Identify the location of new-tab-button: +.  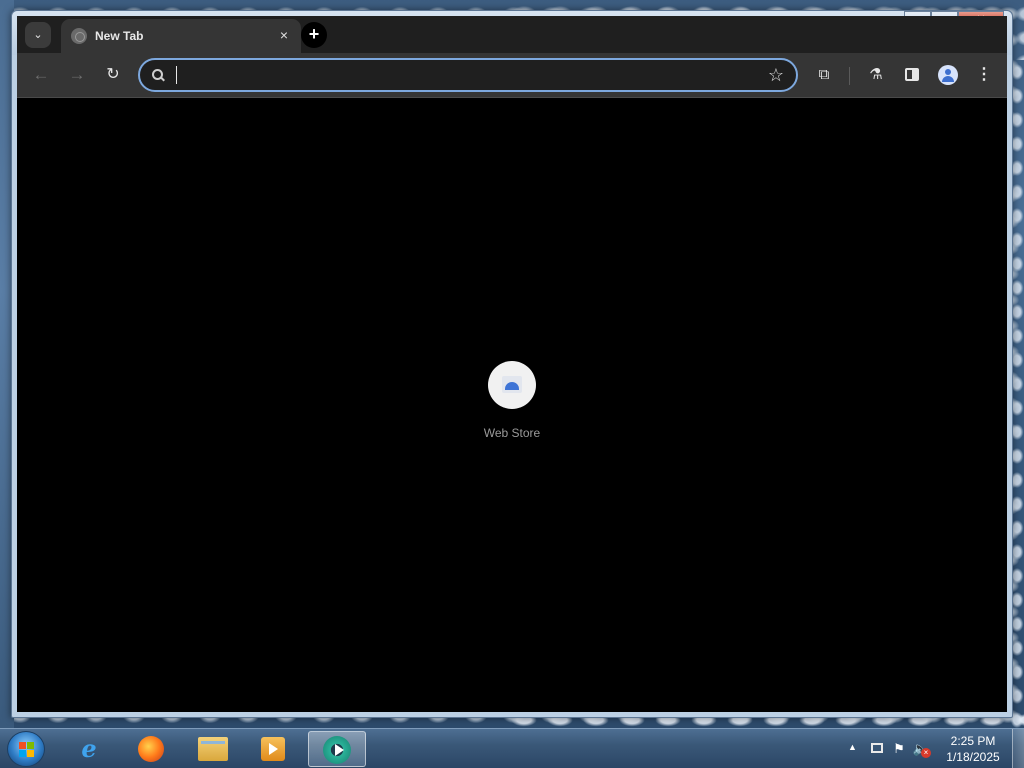
(314, 35).